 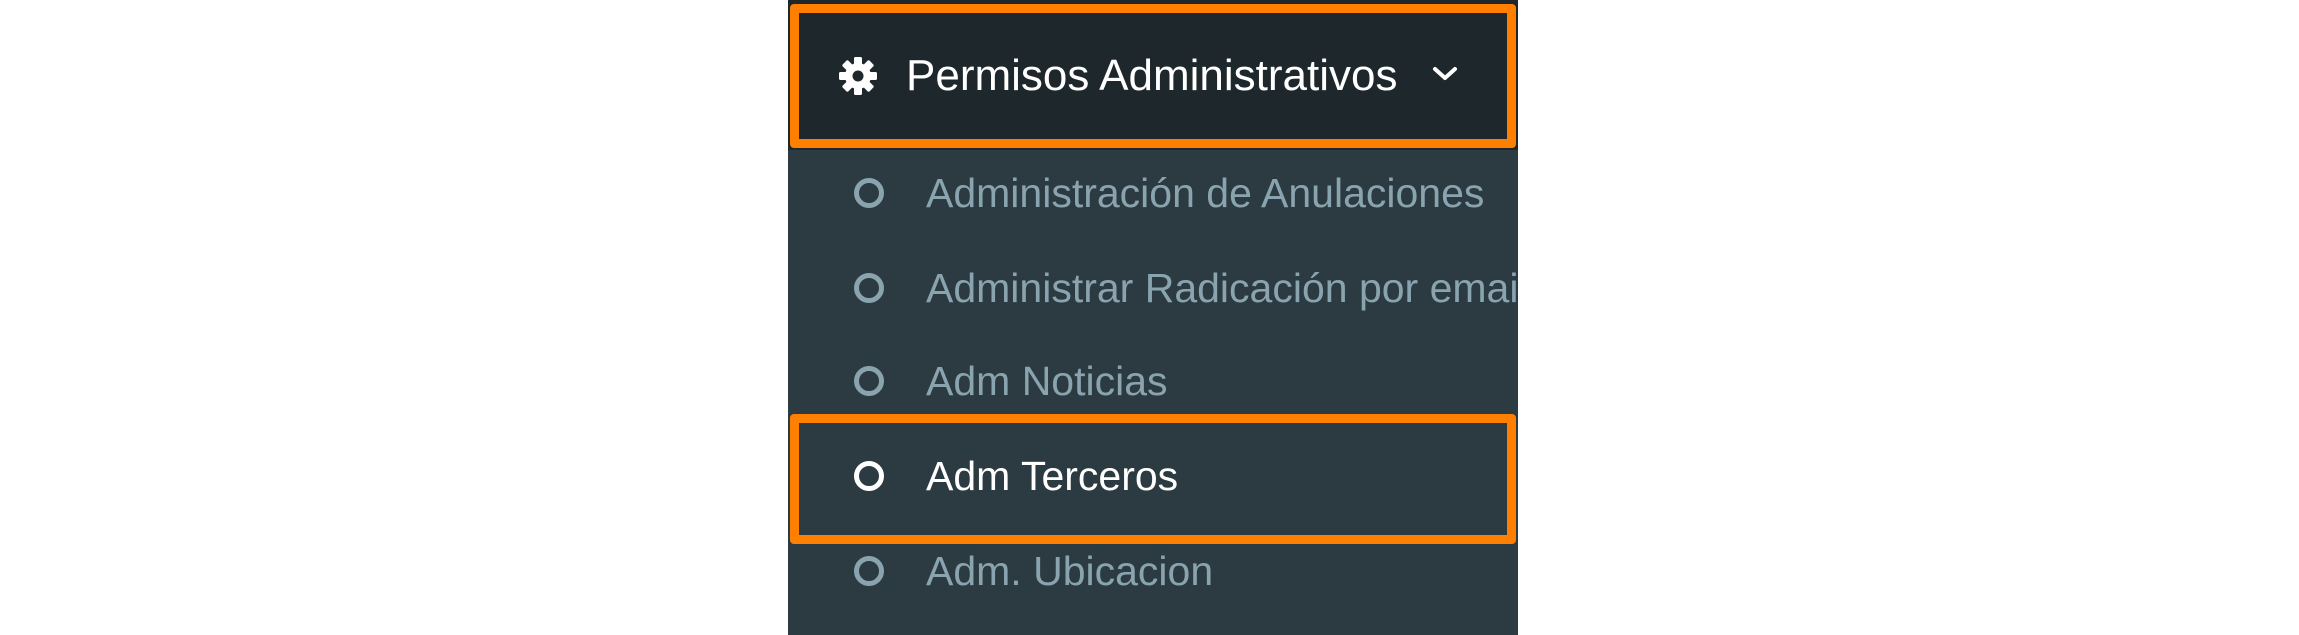 What do you see at coordinates (1222, 288) in the screenshot?
I see `submenu-item-label: Administrar Radicación por email` at bounding box center [1222, 288].